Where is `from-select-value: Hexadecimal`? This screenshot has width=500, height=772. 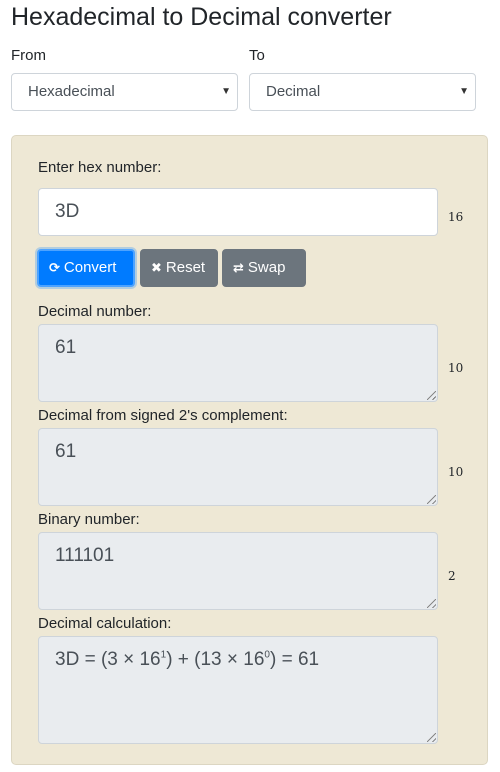
from-select-value: Hexadecimal is located at coordinates (71, 91).